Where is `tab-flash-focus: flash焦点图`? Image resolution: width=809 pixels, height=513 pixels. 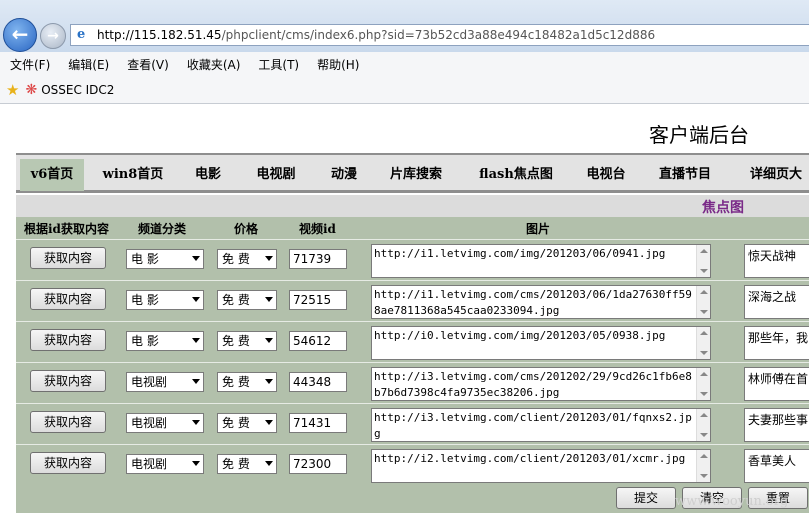
tab-flash-focus: flash焦点图 is located at coordinates (516, 175).